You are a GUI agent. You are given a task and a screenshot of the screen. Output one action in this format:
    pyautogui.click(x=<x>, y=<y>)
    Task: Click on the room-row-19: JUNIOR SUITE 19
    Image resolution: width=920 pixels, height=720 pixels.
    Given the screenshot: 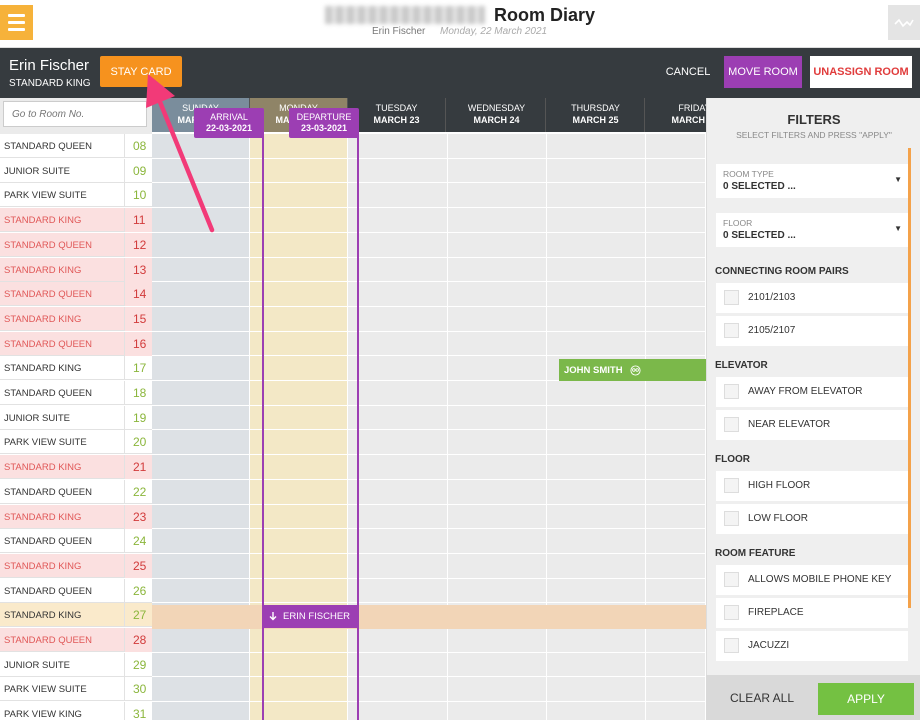 What is the action you would take?
    pyautogui.click(x=76, y=417)
    